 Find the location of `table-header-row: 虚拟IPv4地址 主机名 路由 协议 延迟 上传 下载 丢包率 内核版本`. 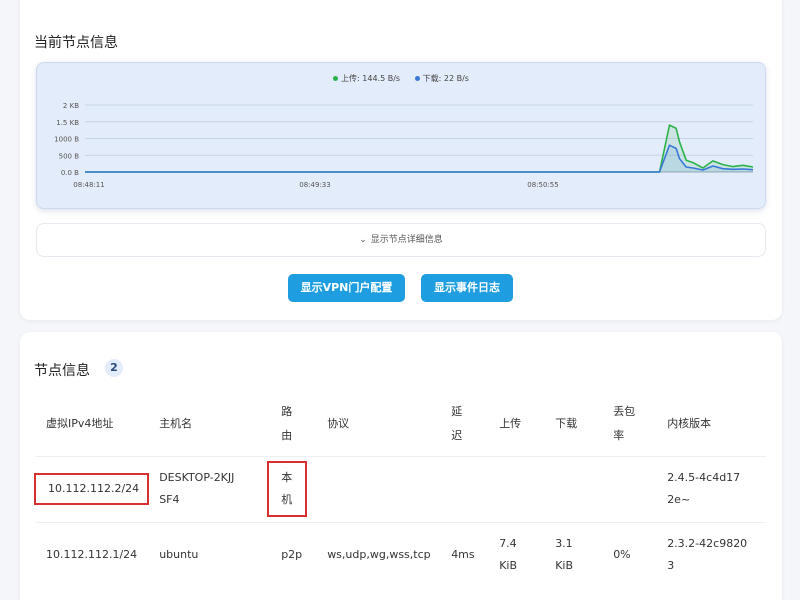

table-header-row: 虚拟IPv4地址 主机名 路由 协议 延迟 上传 下载 丢包率 内核版本 is located at coordinates (401, 424).